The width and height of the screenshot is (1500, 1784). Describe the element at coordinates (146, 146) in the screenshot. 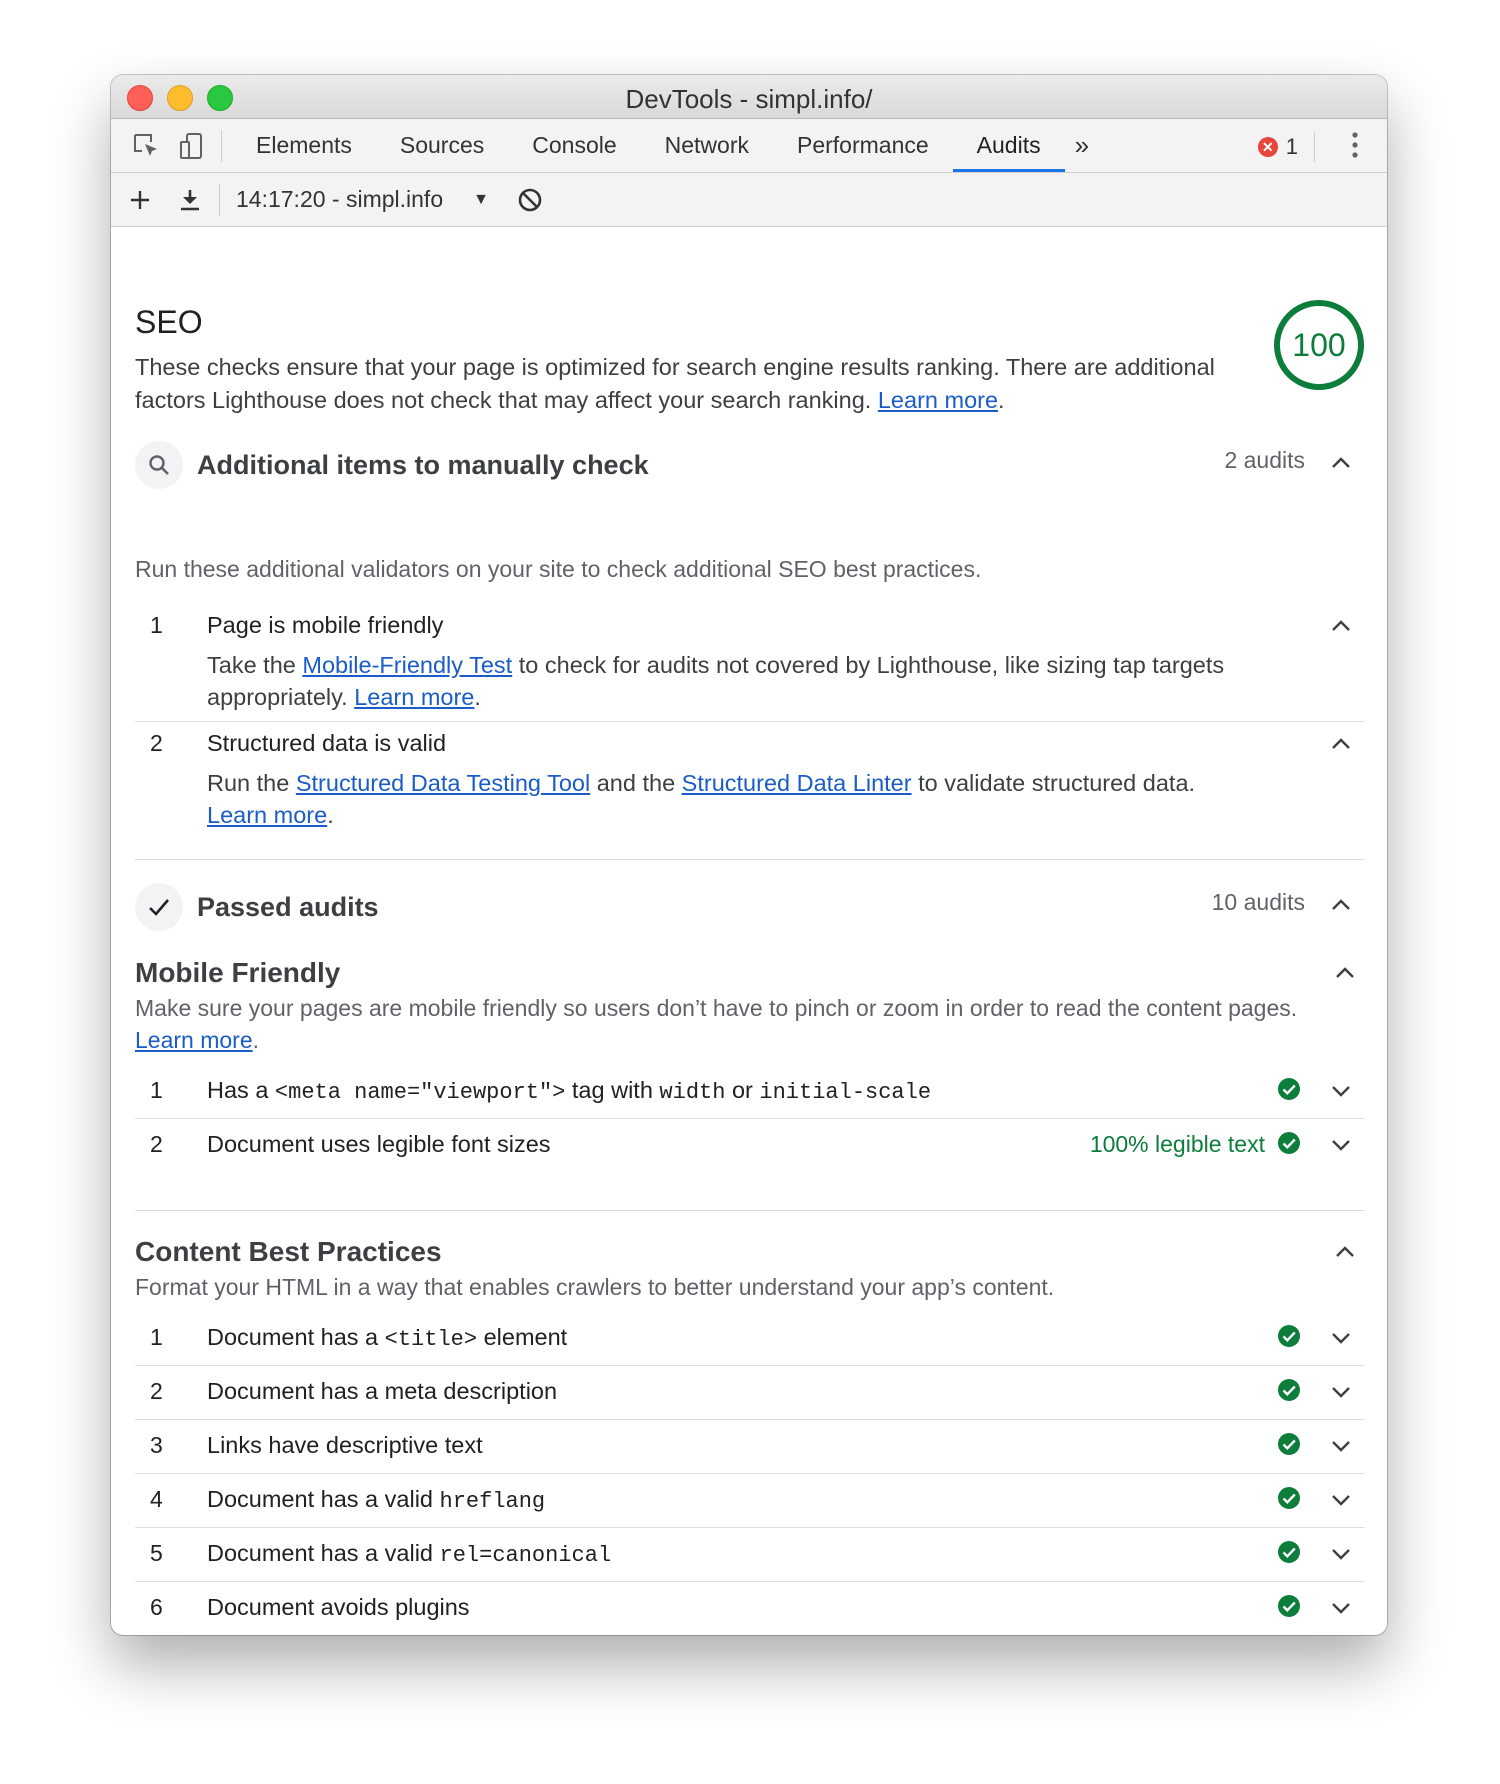

I see `inspect-icon` at that location.